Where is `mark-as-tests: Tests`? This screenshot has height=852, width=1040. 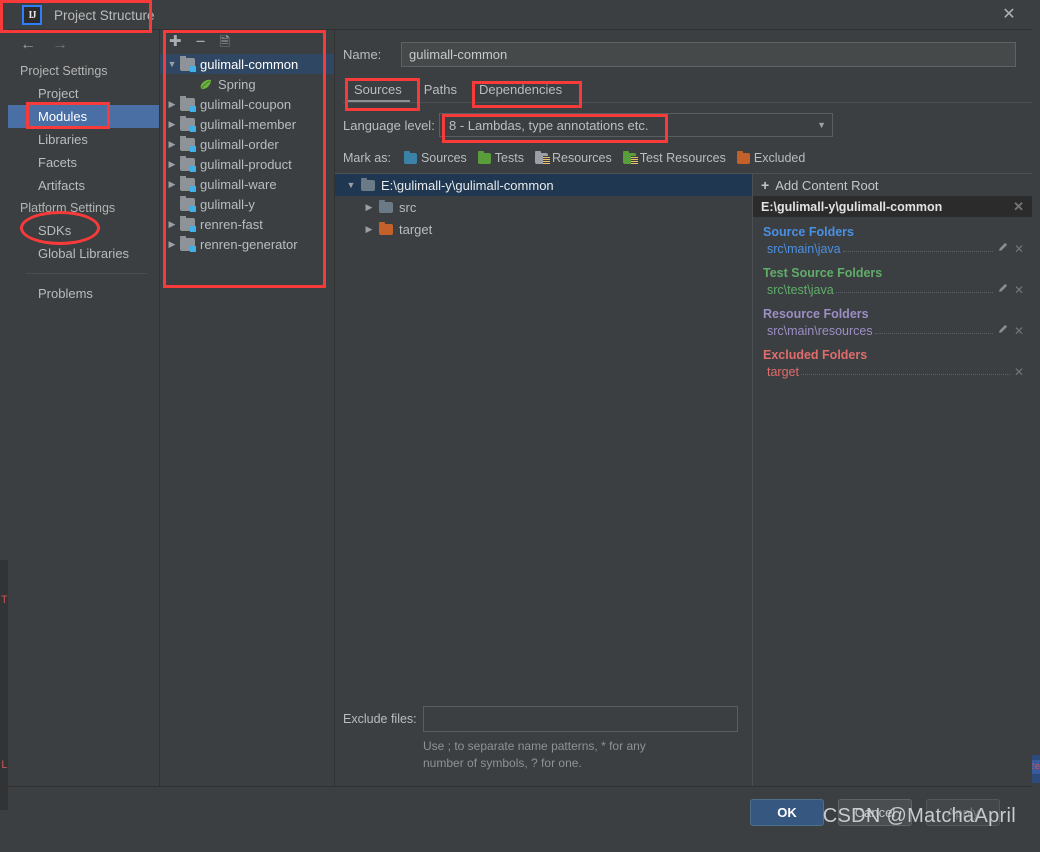 mark-as-tests: Tests is located at coordinates (500, 157).